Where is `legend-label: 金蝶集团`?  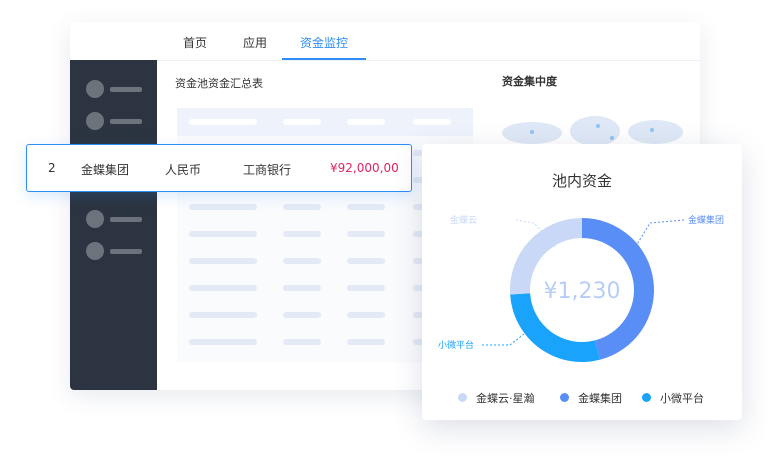 legend-label: 金蝶集团 is located at coordinates (600, 398).